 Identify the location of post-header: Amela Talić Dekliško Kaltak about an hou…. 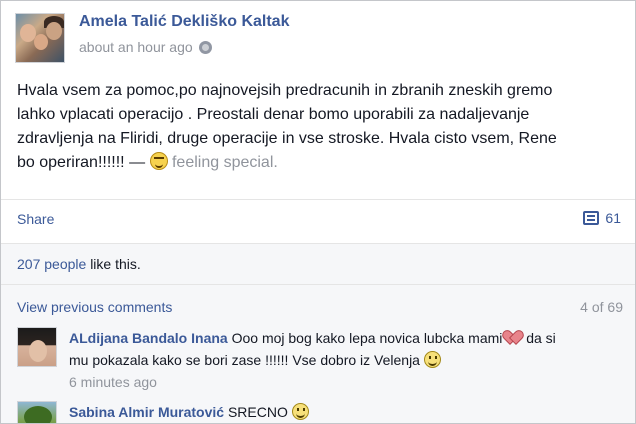
(313, 36).